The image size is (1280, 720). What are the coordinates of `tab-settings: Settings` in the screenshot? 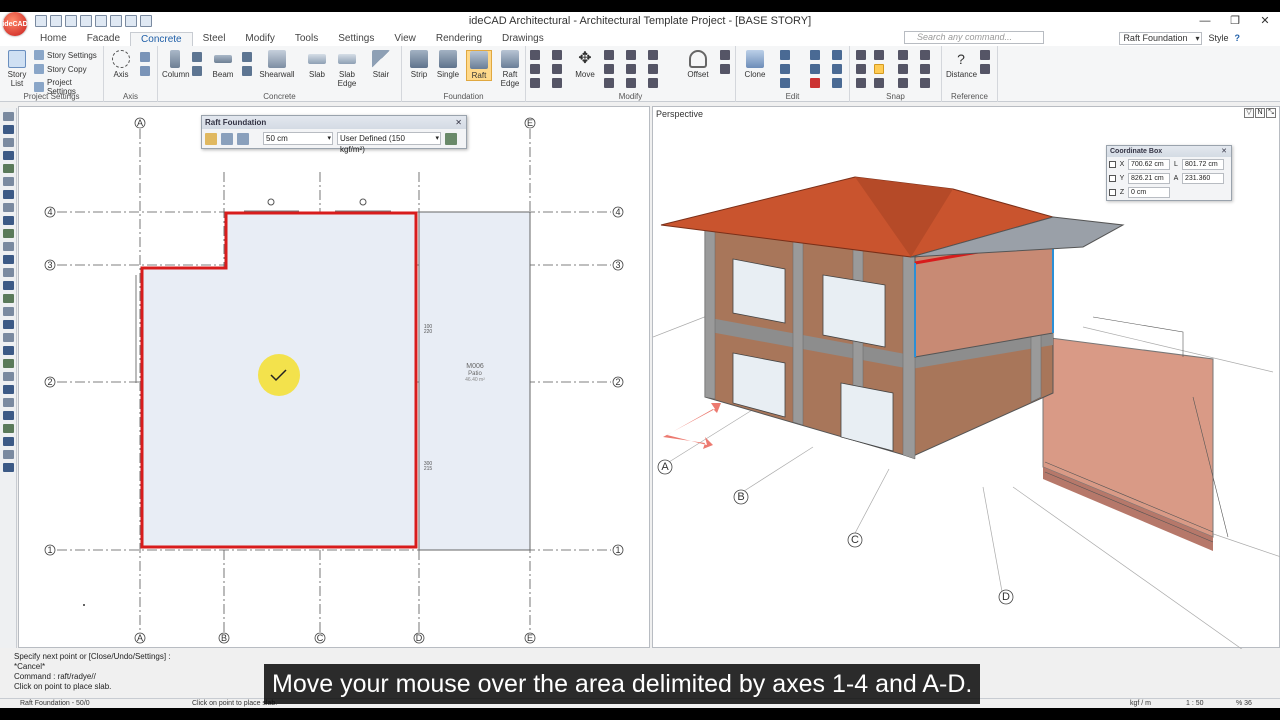 It's located at (356, 39).